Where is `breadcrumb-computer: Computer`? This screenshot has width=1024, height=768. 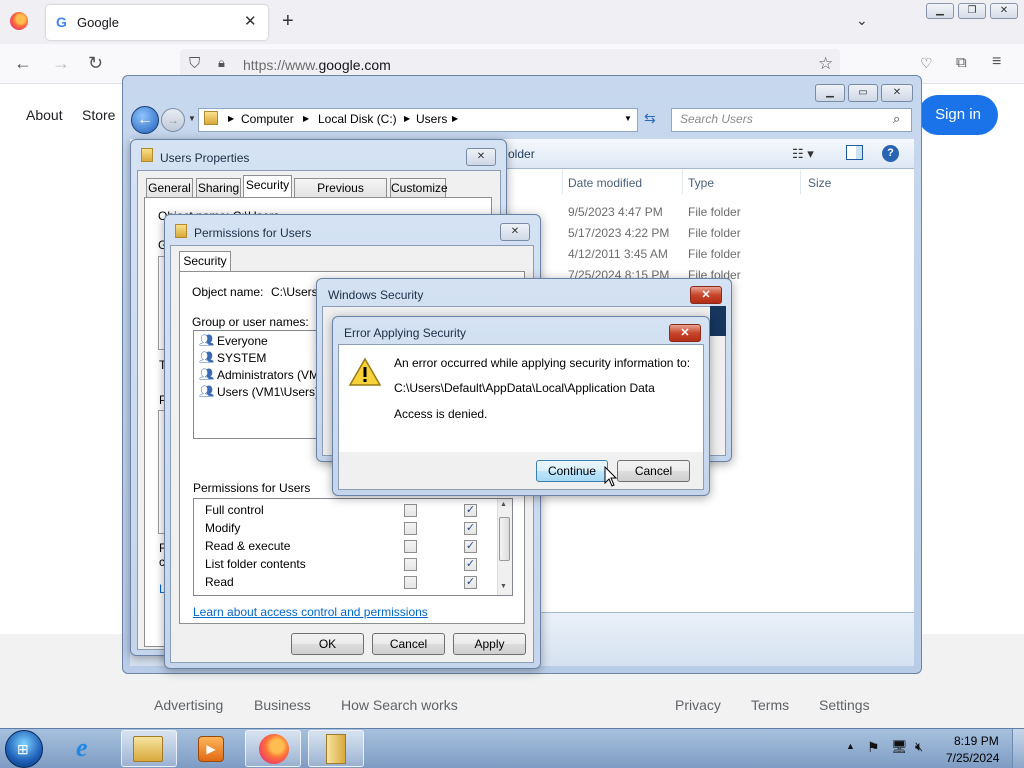 breadcrumb-computer: Computer is located at coordinates (267, 119).